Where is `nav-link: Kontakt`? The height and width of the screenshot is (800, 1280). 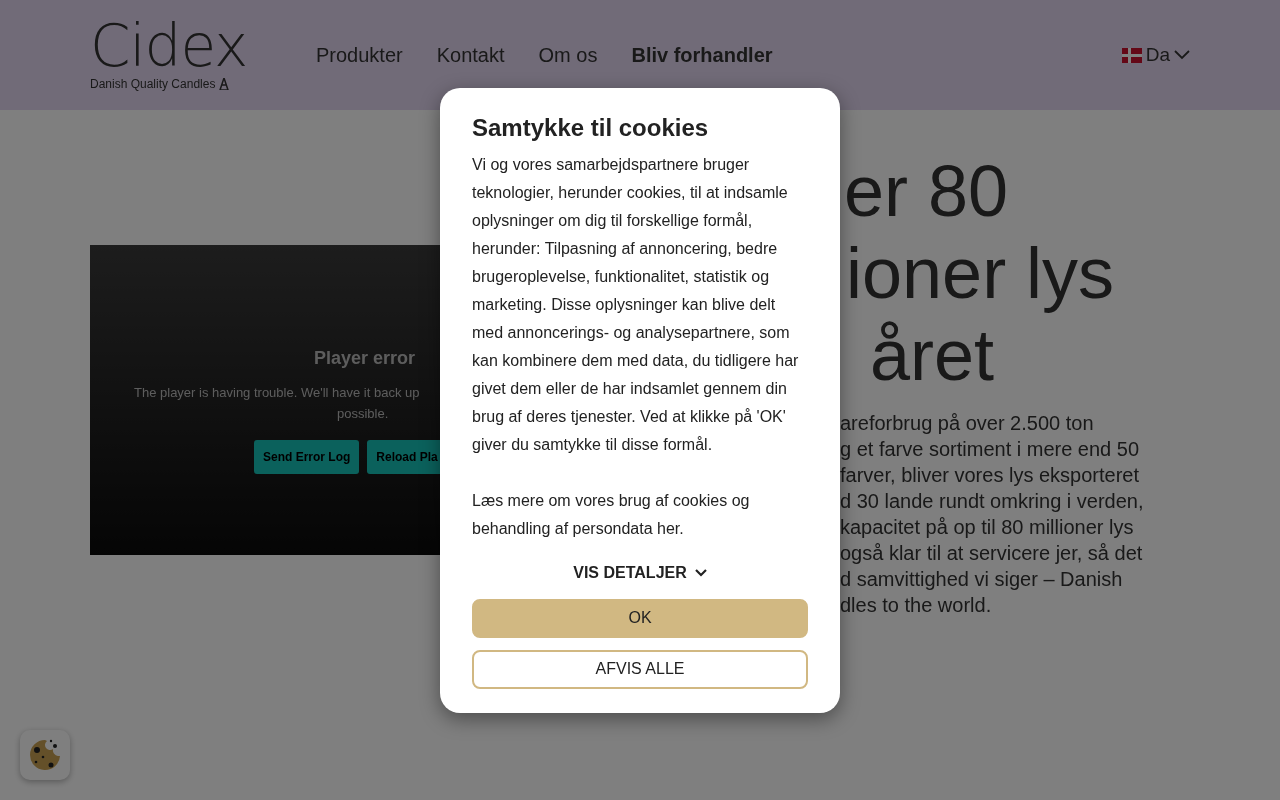 nav-link: Kontakt is located at coordinates (470, 55).